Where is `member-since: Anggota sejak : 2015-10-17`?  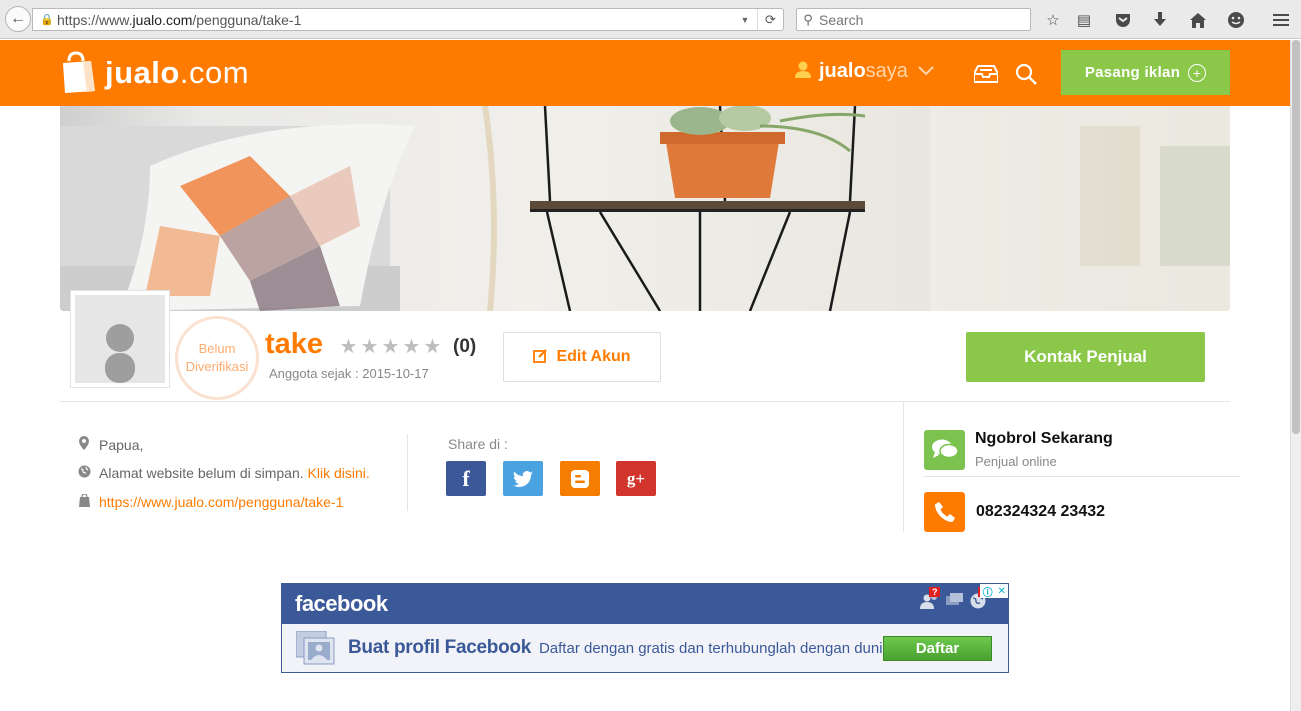
member-since: Anggota sejak : 2015-10-17 is located at coordinates (349, 373).